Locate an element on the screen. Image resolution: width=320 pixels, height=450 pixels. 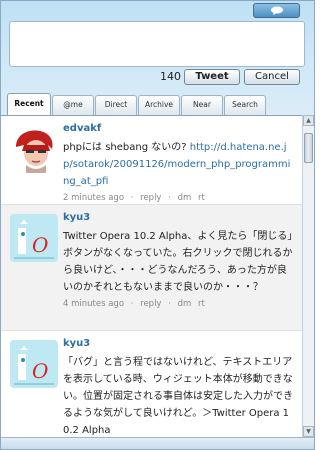
cancel-button: Cancel is located at coordinates (272, 77).